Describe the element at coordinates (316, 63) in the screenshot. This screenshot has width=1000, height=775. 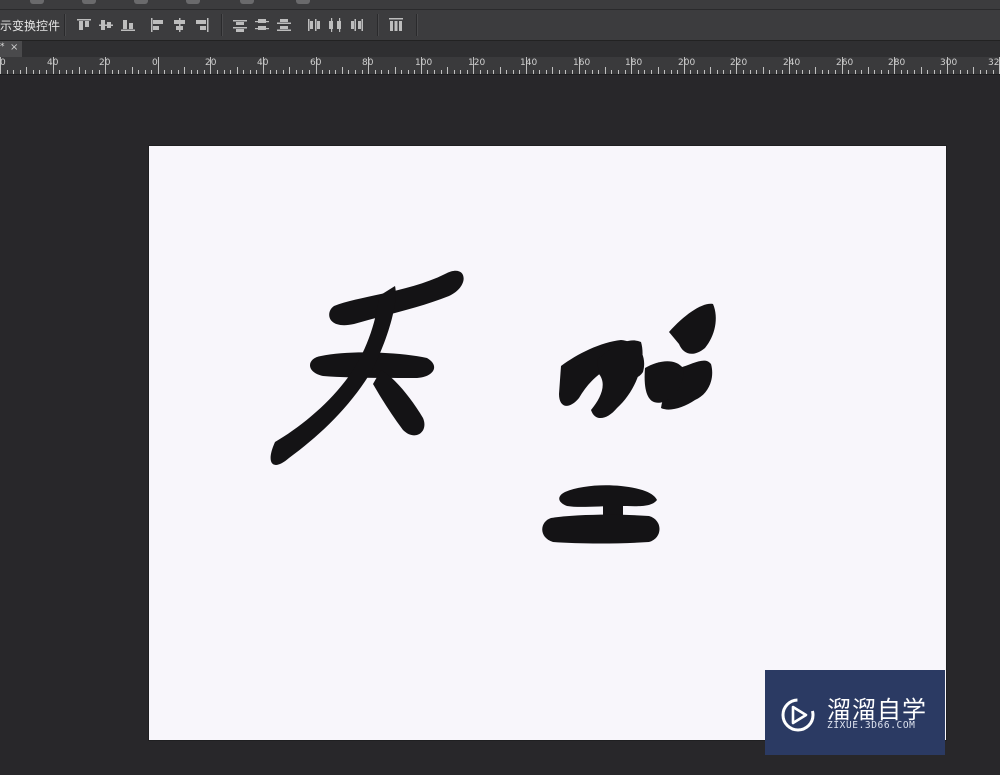
I see `ruler-label: 60` at that location.